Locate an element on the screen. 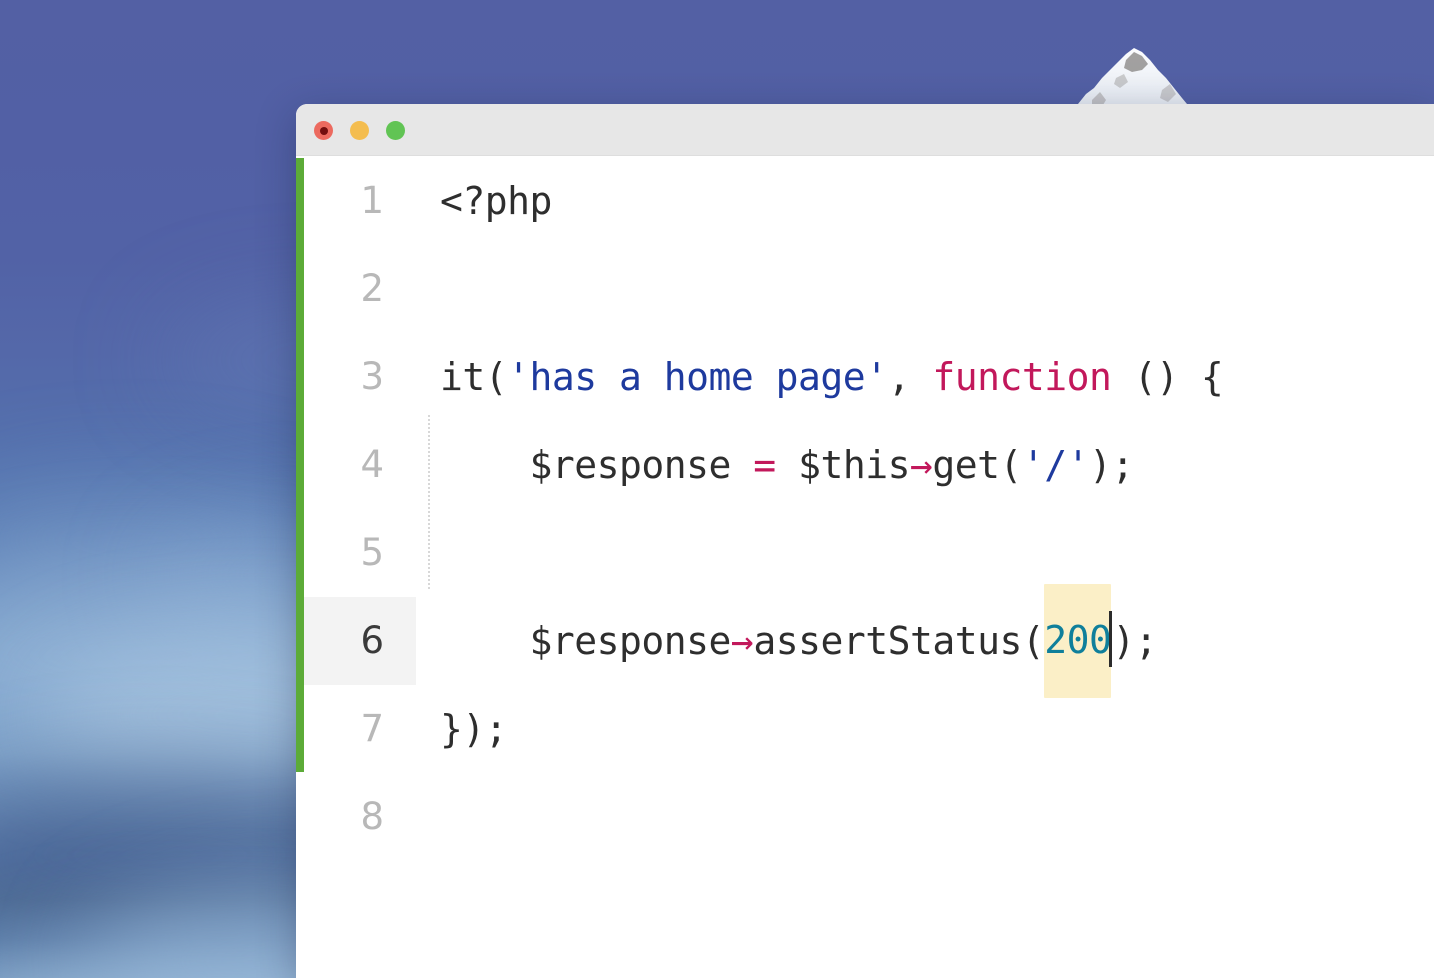 The image size is (1434, 978). line-number: 6 is located at coordinates (360, 641).